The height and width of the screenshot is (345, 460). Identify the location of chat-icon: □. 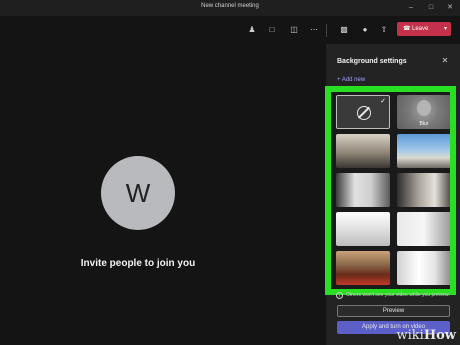
(272, 30).